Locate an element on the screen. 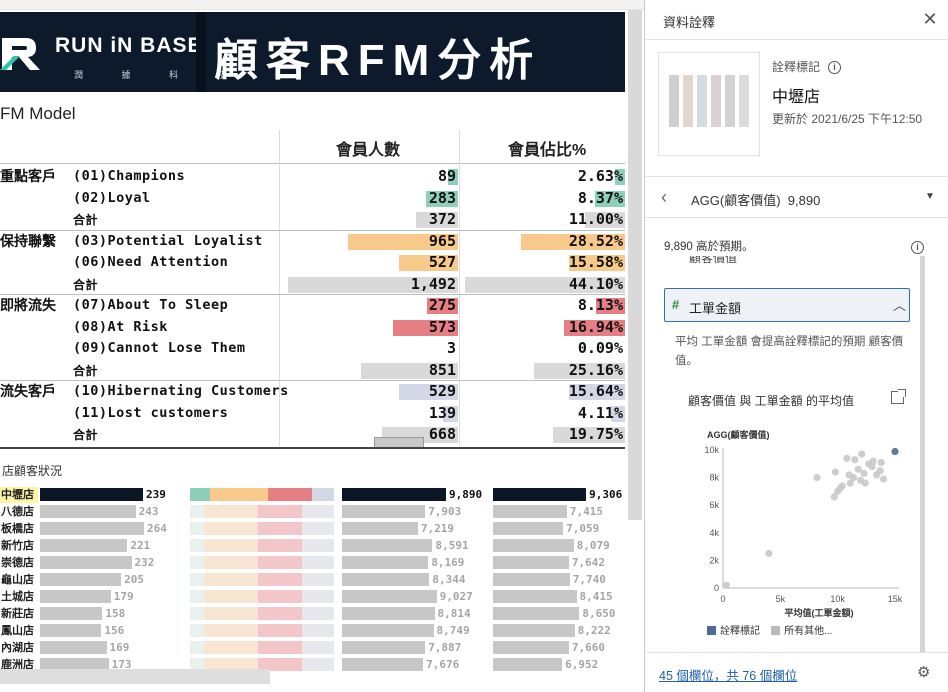 The height and width of the screenshot is (692, 948). store-row: 內湖店 169 7,887 7,660 is located at coordinates (312, 648).